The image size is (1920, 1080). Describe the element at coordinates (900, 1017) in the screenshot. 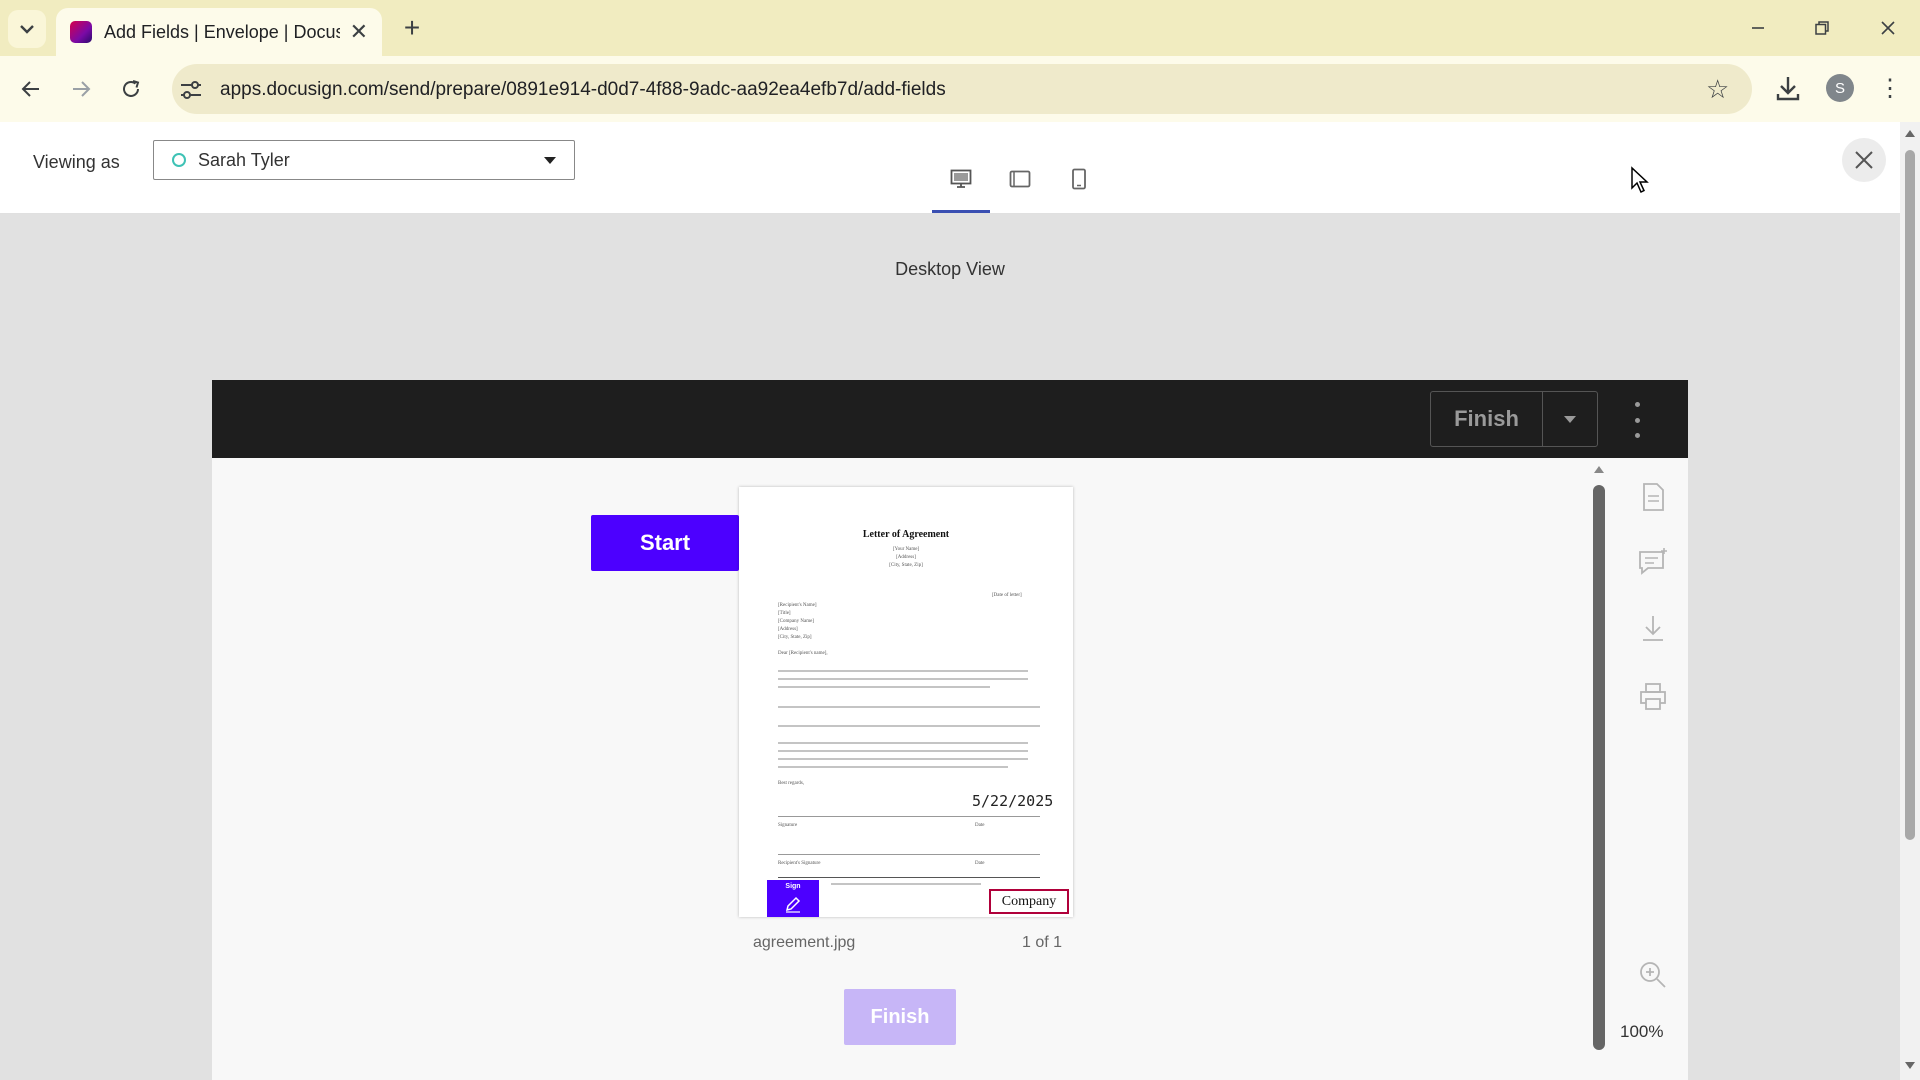

I see `finish-button-bottom: Finish` at that location.